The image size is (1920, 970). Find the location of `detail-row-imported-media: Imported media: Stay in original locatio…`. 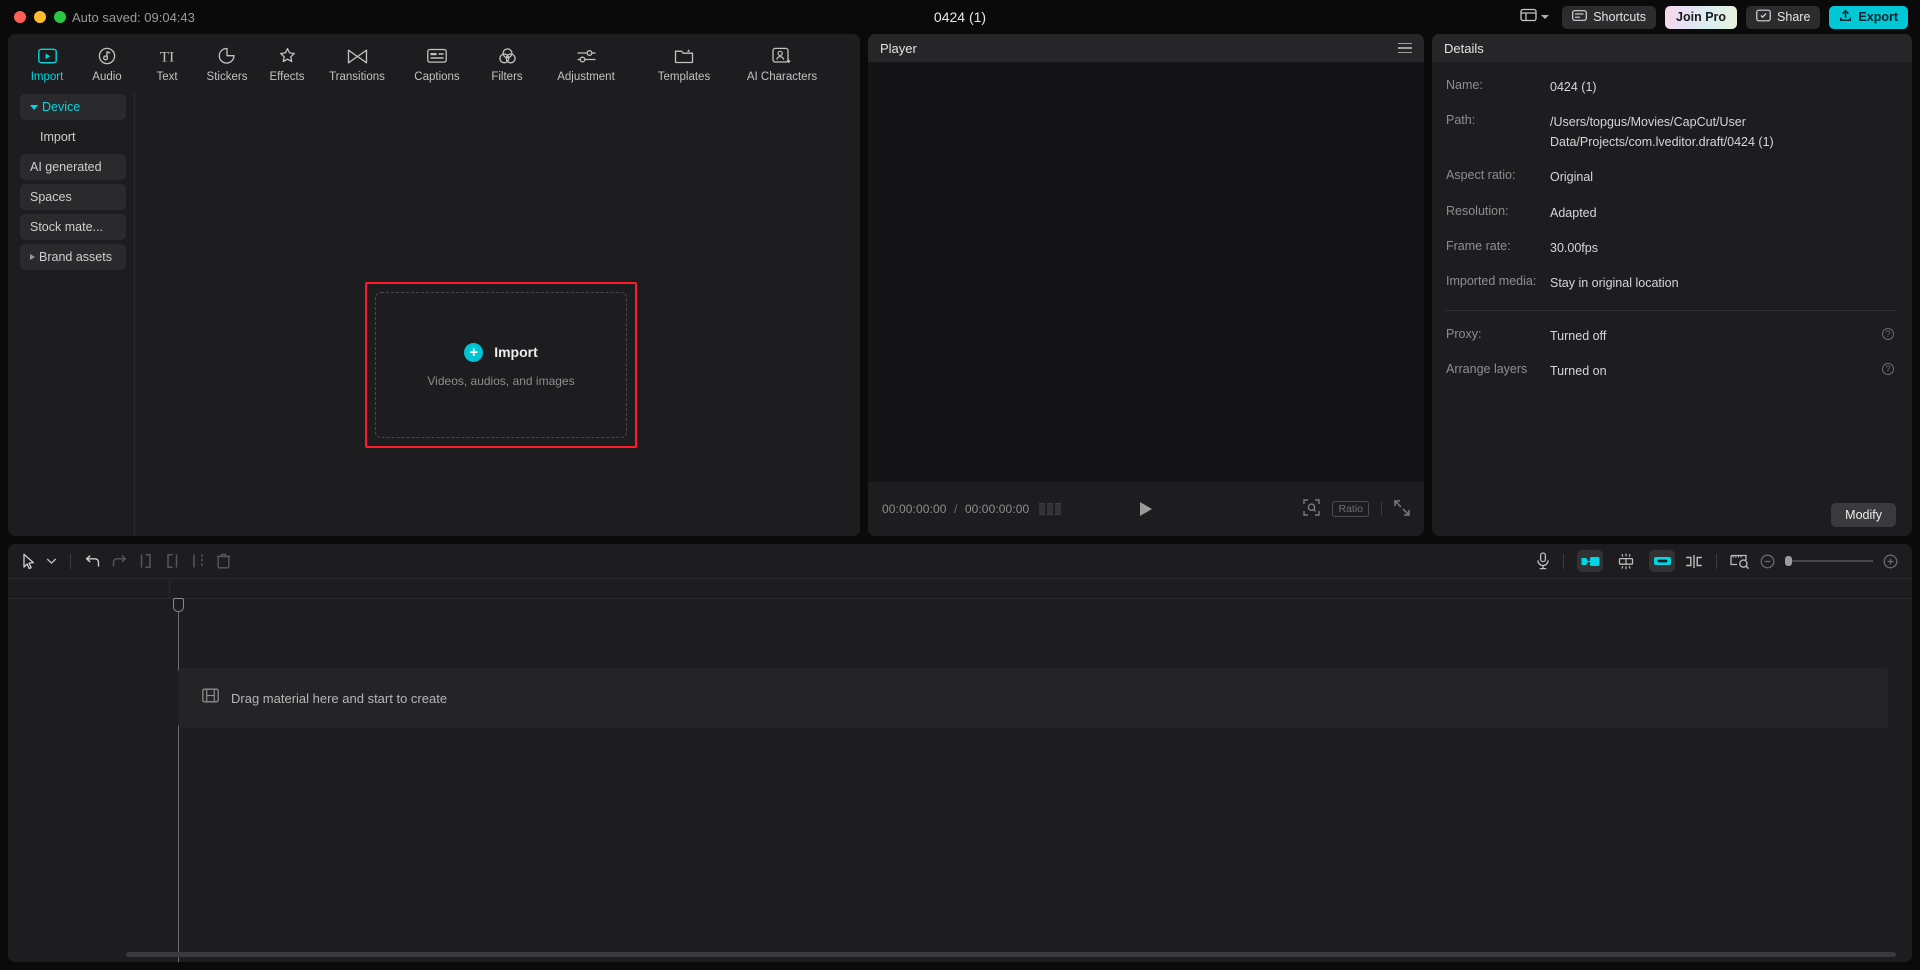

detail-row-imported-media: Imported media: Stay in original locatio… is located at coordinates (1671, 283).